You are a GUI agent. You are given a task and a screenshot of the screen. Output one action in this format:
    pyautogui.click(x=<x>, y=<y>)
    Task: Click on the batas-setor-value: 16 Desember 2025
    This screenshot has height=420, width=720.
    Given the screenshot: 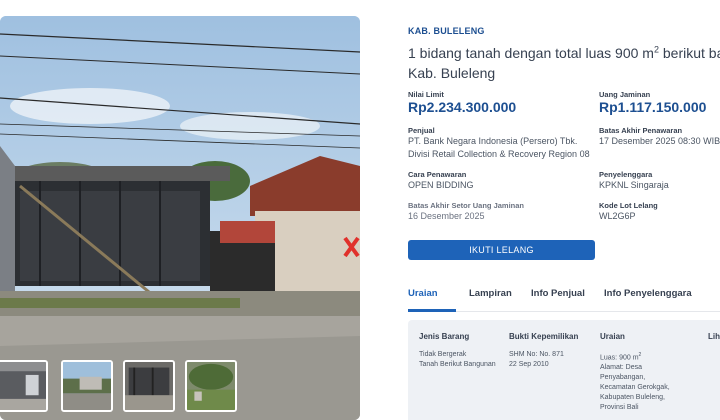 What is the action you would take?
    pyautogui.click(x=446, y=216)
    